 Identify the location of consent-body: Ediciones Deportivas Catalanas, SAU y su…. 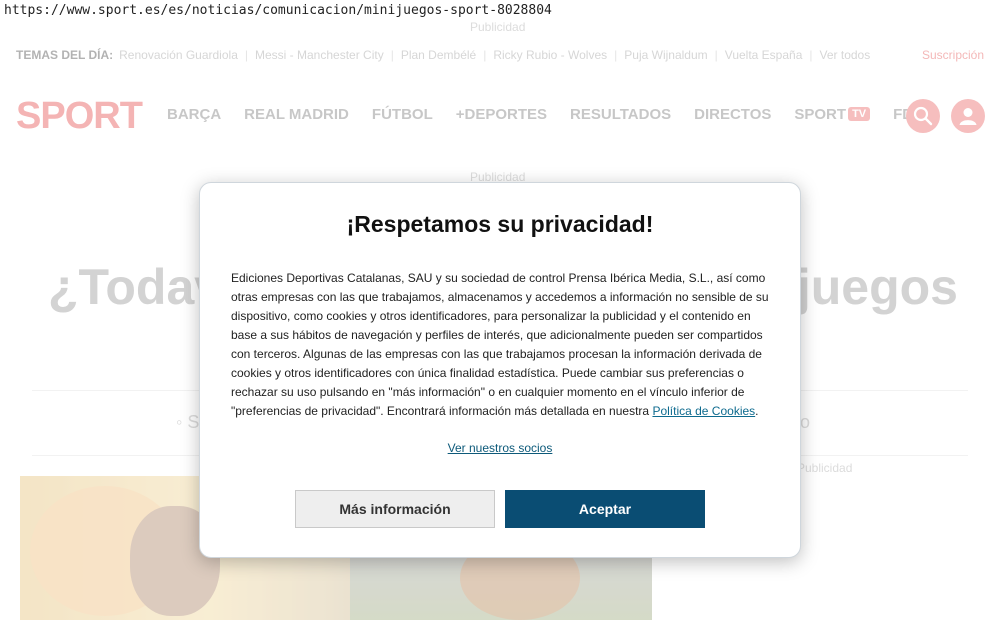
(500, 344).